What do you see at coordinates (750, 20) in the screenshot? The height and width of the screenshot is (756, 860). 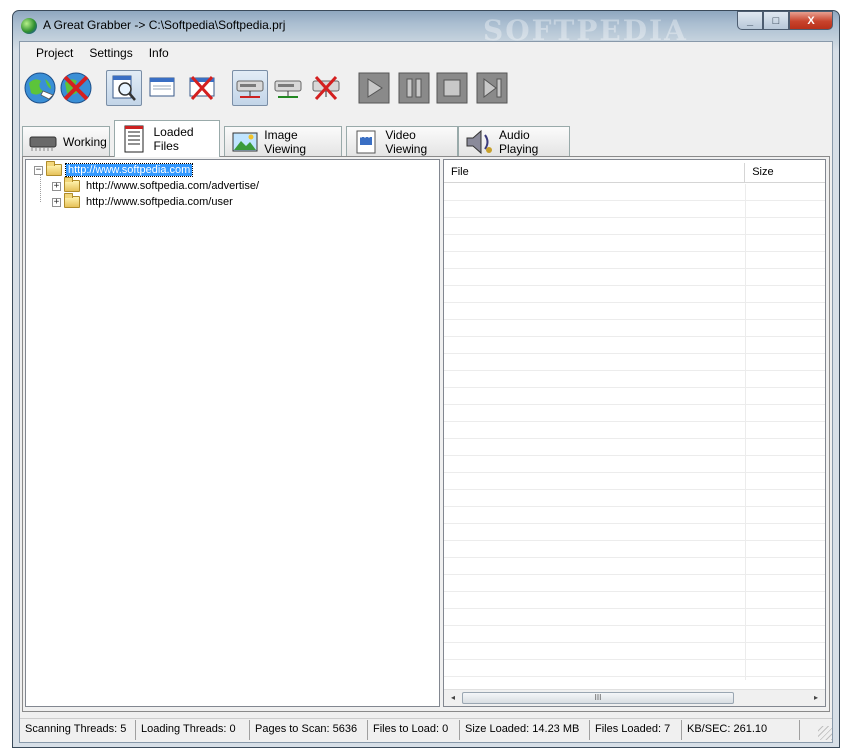 I see `minimize-button: _` at bounding box center [750, 20].